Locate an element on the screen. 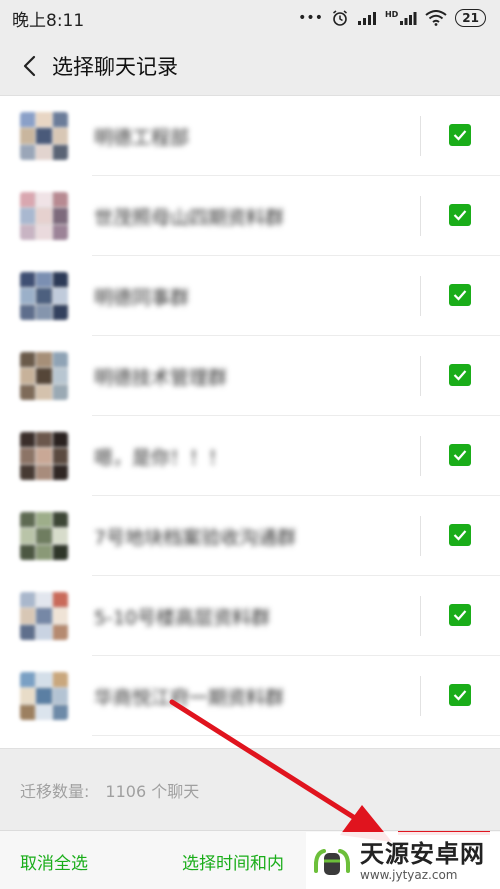 The image size is (500, 889). chat-name: 华商悦江府一期资料群 is located at coordinates (189, 697).